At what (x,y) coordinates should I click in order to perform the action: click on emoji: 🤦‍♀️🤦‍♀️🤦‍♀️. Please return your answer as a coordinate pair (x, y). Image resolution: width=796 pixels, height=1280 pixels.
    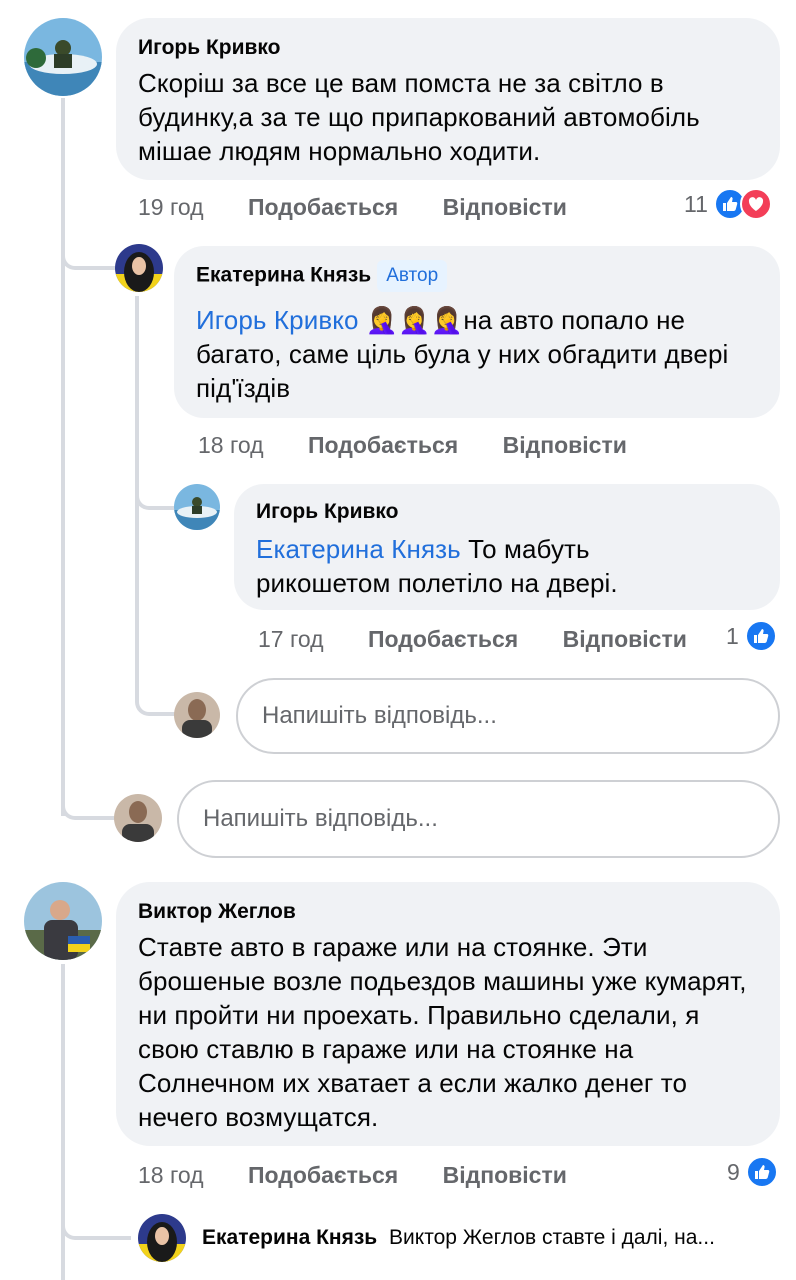
    Looking at the image, I should click on (414, 320).